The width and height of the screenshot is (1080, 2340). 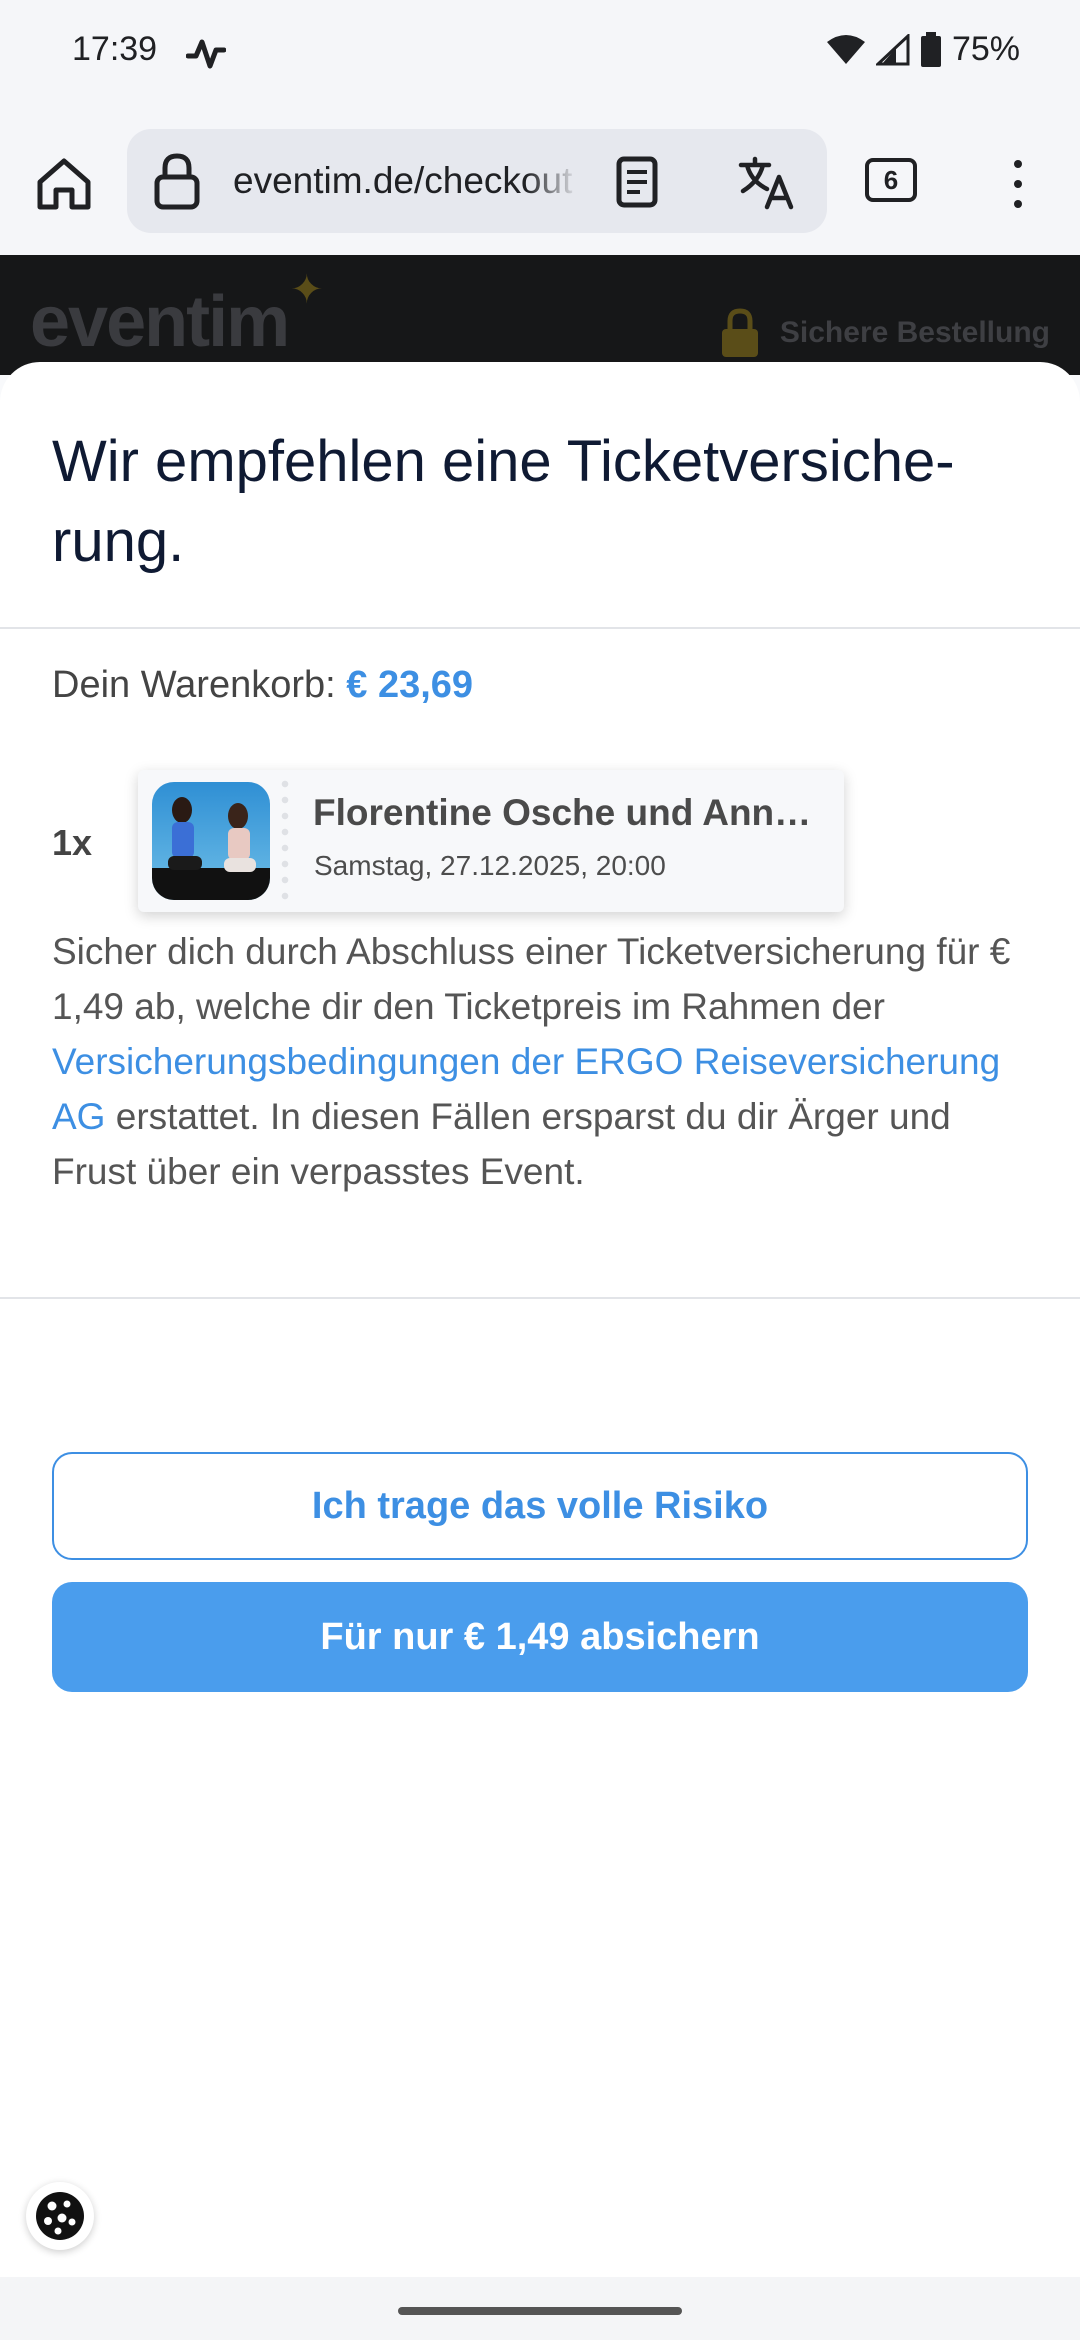 I want to click on url-text: eventim.de/checkout, so click(x=405, y=181).